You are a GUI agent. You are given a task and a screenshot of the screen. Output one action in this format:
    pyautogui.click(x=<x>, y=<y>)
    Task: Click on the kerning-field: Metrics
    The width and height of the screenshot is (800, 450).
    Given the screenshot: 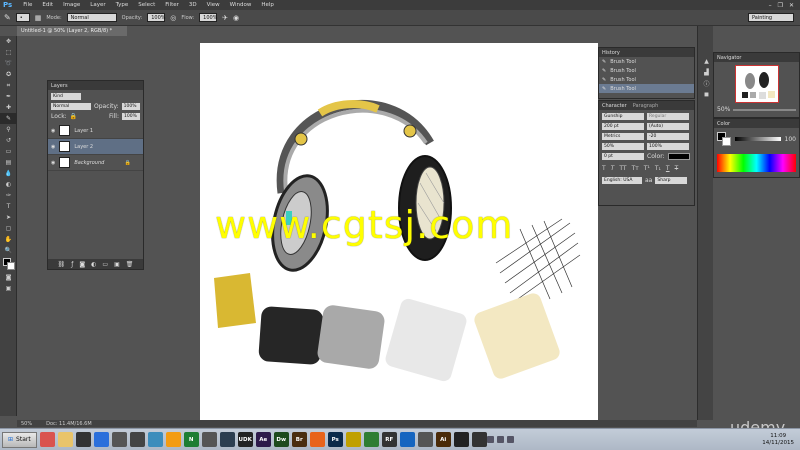 What is the action you would take?
    pyautogui.click(x=623, y=136)
    